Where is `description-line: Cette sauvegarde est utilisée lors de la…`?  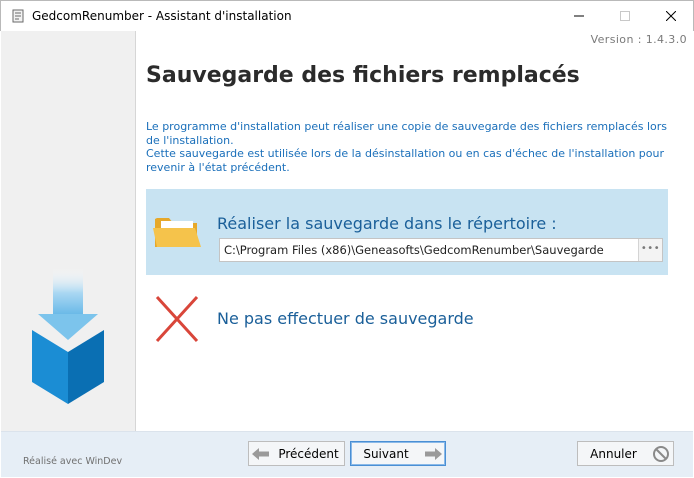 description-line: Cette sauvegarde est utilisée lors de la… is located at coordinates (405, 160).